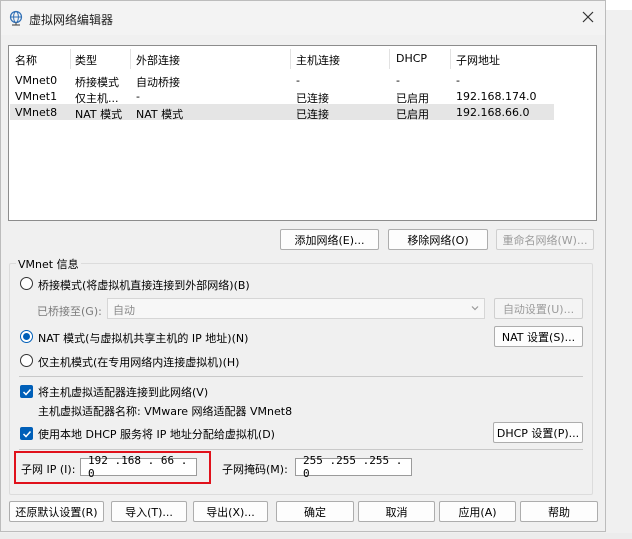  Describe the element at coordinates (496, 96) in the screenshot. I see `cell-subnet: 192.168.174.0` at that location.